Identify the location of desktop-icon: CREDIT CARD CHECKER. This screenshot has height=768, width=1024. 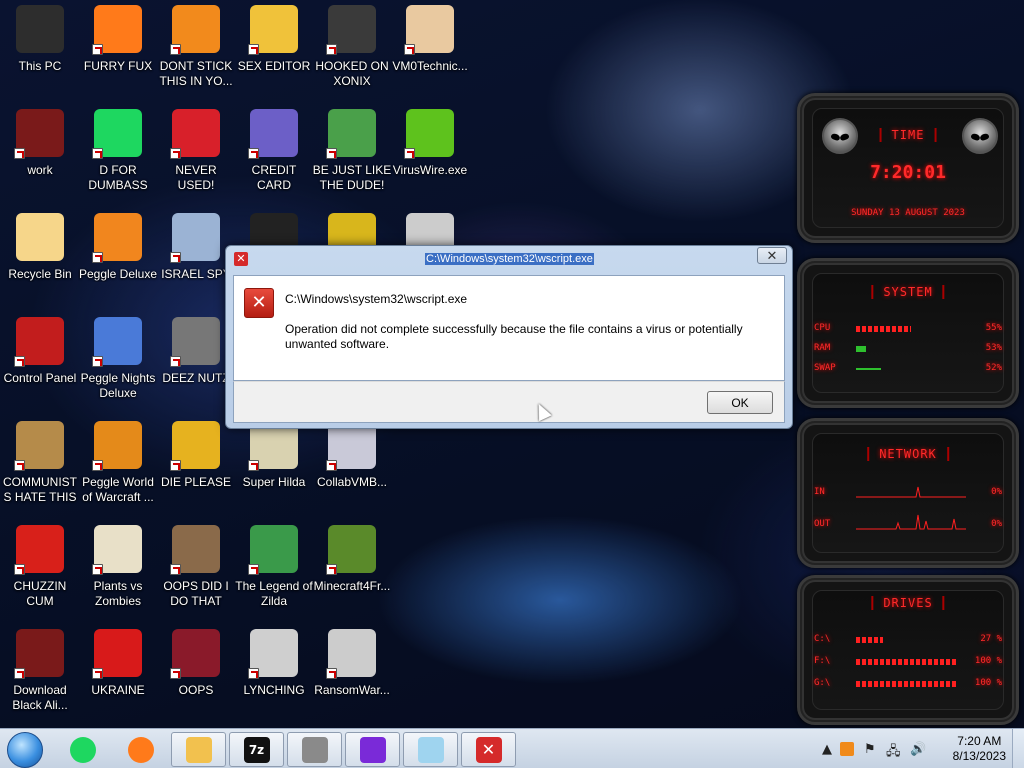
(274, 159).